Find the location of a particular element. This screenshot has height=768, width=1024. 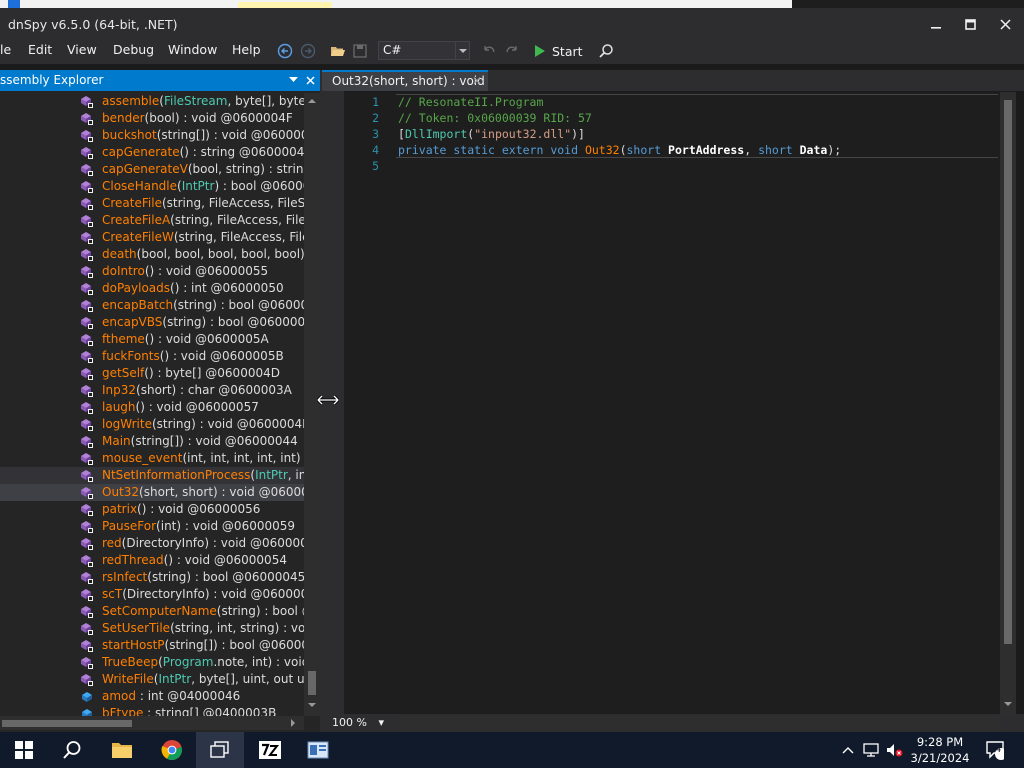

menu-help: Help is located at coordinates (246, 49).